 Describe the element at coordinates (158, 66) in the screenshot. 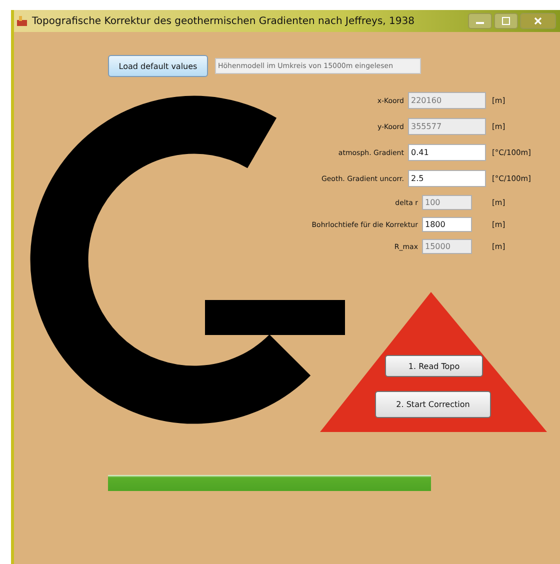

I see `load-default-values-button: Load default values` at that location.